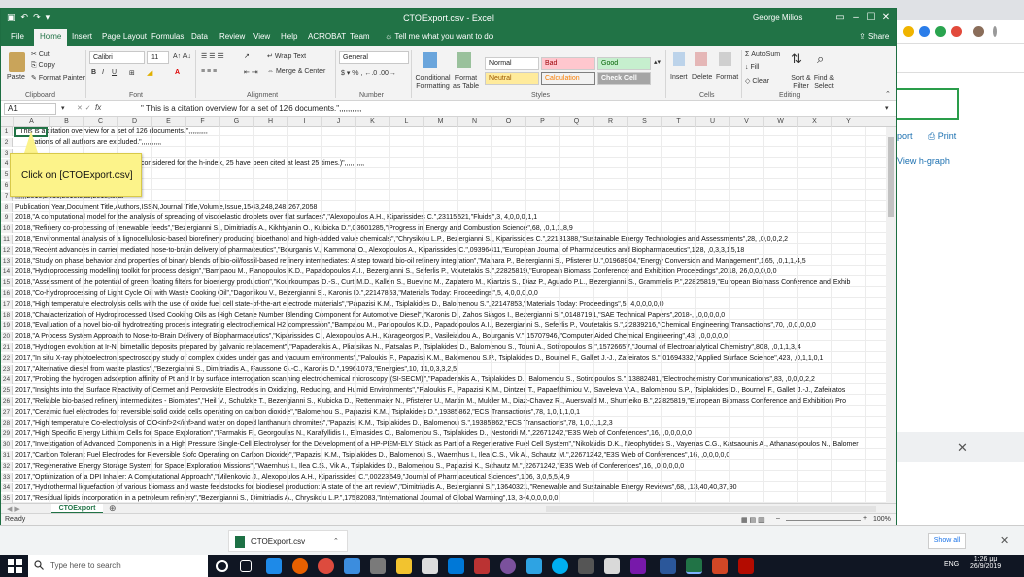 This screenshot has height=577, width=1024. What do you see at coordinates (905, 136) in the screenshot?
I see `export-link: port` at bounding box center [905, 136].